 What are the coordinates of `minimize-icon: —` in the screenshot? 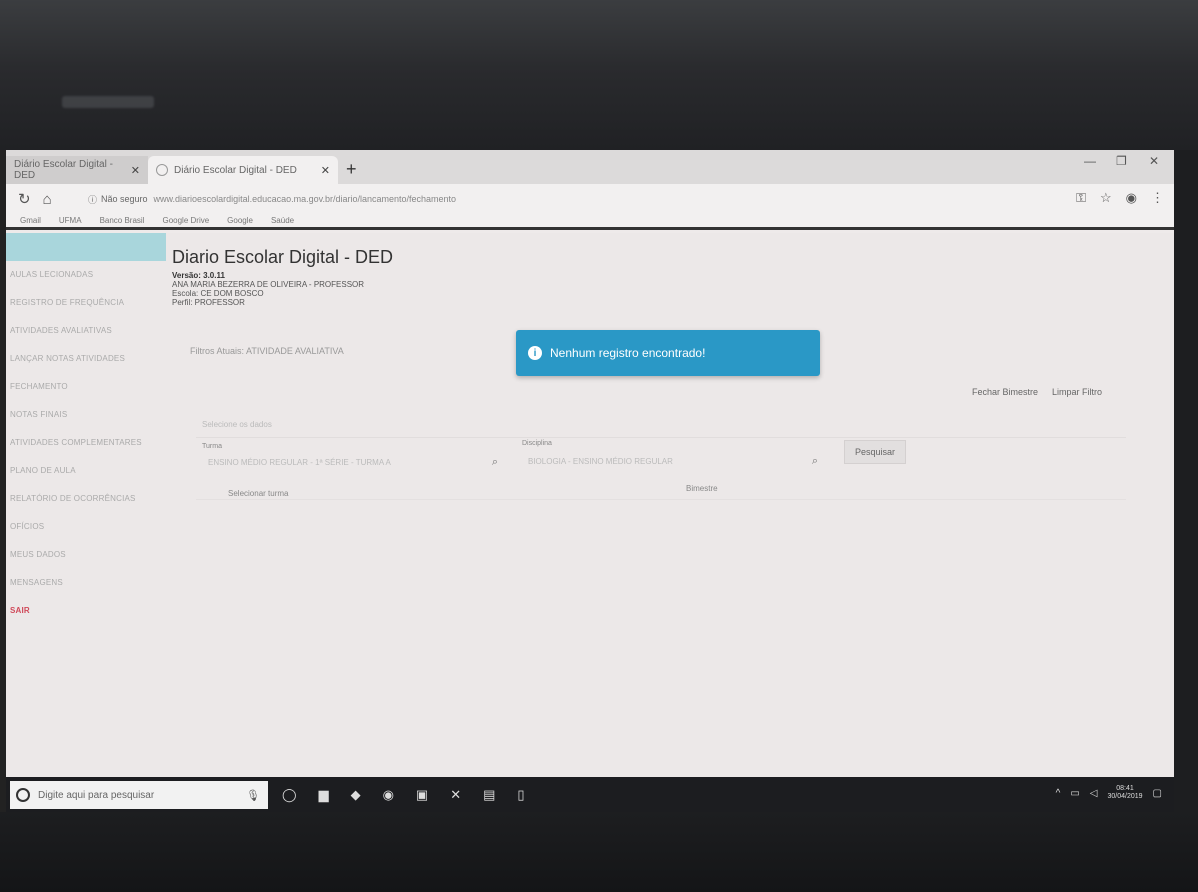 It's located at (1090, 161).